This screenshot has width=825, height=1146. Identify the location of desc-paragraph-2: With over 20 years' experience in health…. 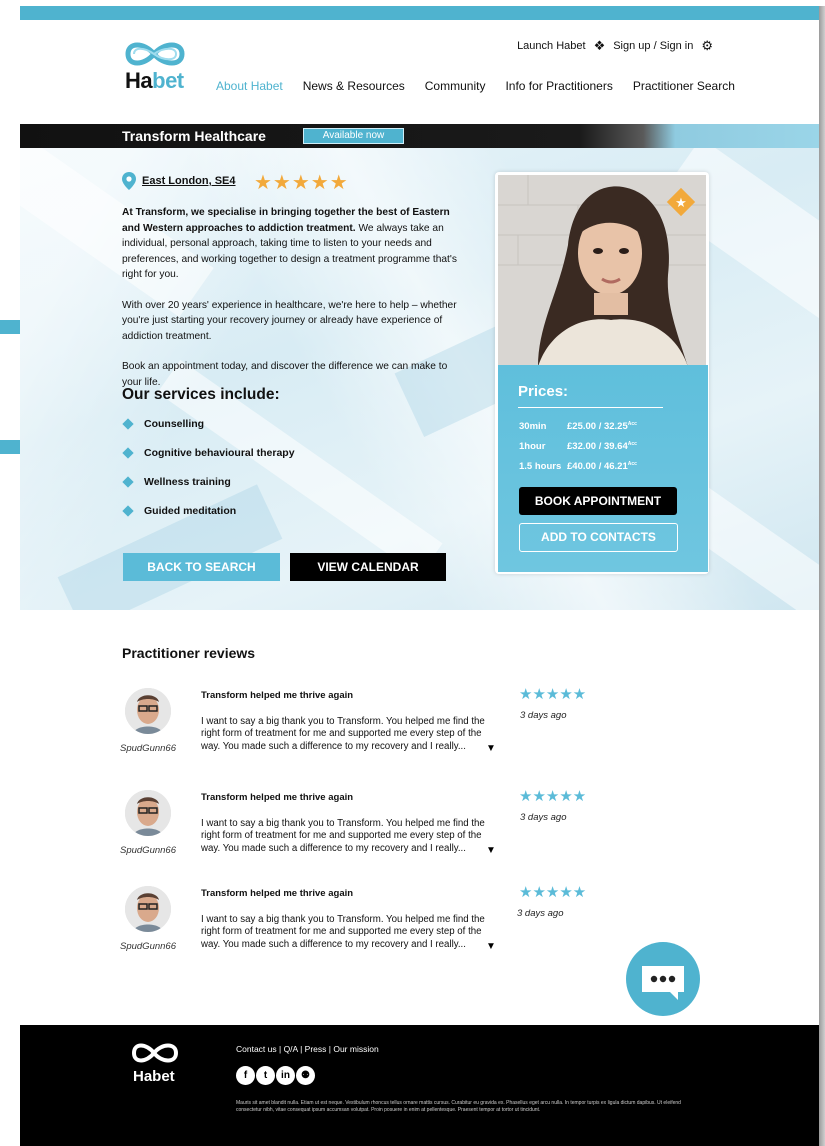
(289, 320).